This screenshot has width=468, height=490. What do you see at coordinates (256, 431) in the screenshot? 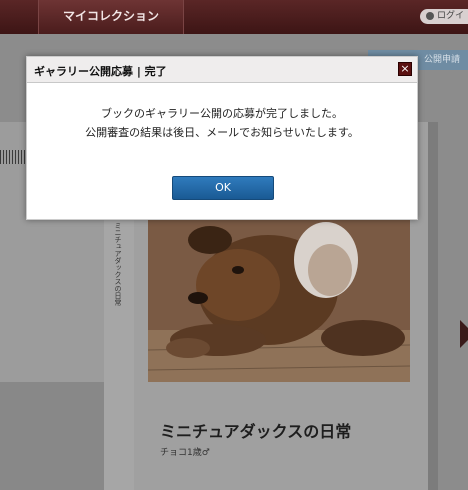
I see `book-title: ミニチュアダックスの日常` at bounding box center [256, 431].